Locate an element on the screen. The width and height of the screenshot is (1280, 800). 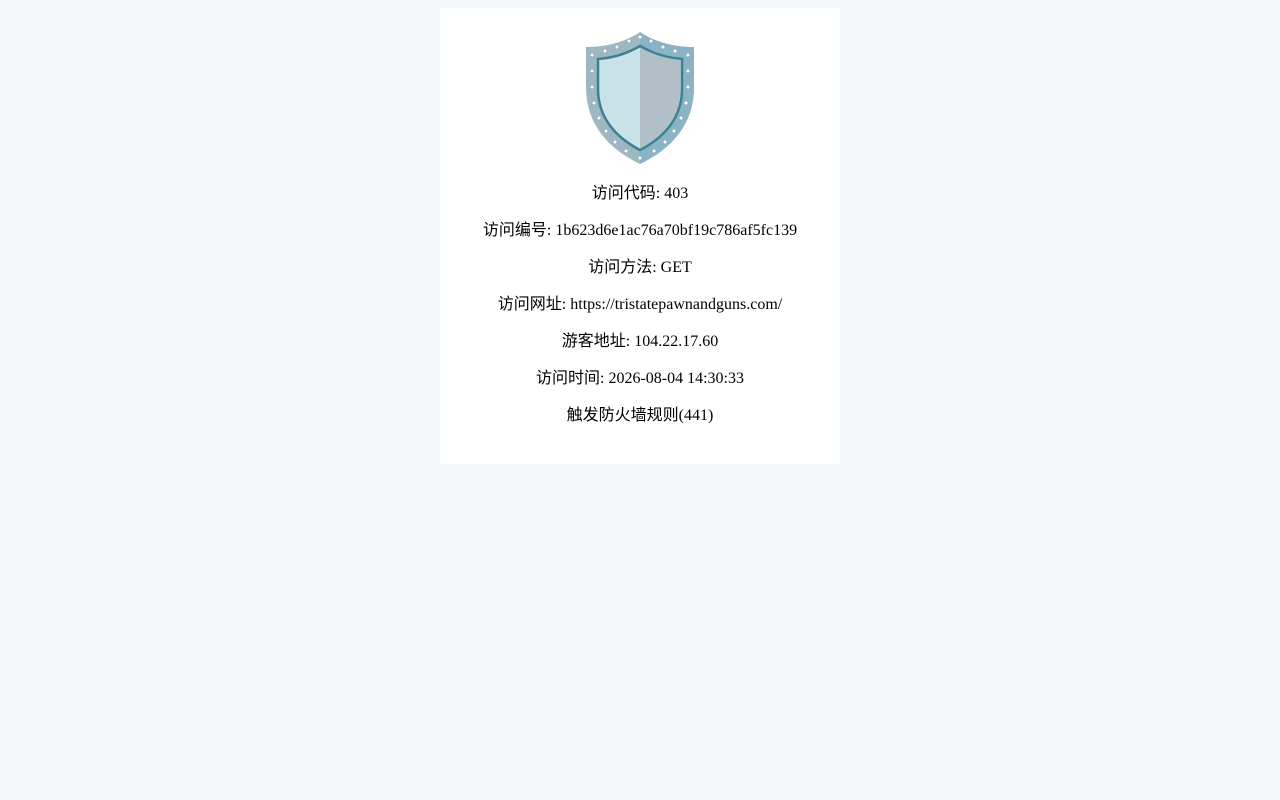
access-code-line: 访问代码: 403 is located at coordinates (640, 193).